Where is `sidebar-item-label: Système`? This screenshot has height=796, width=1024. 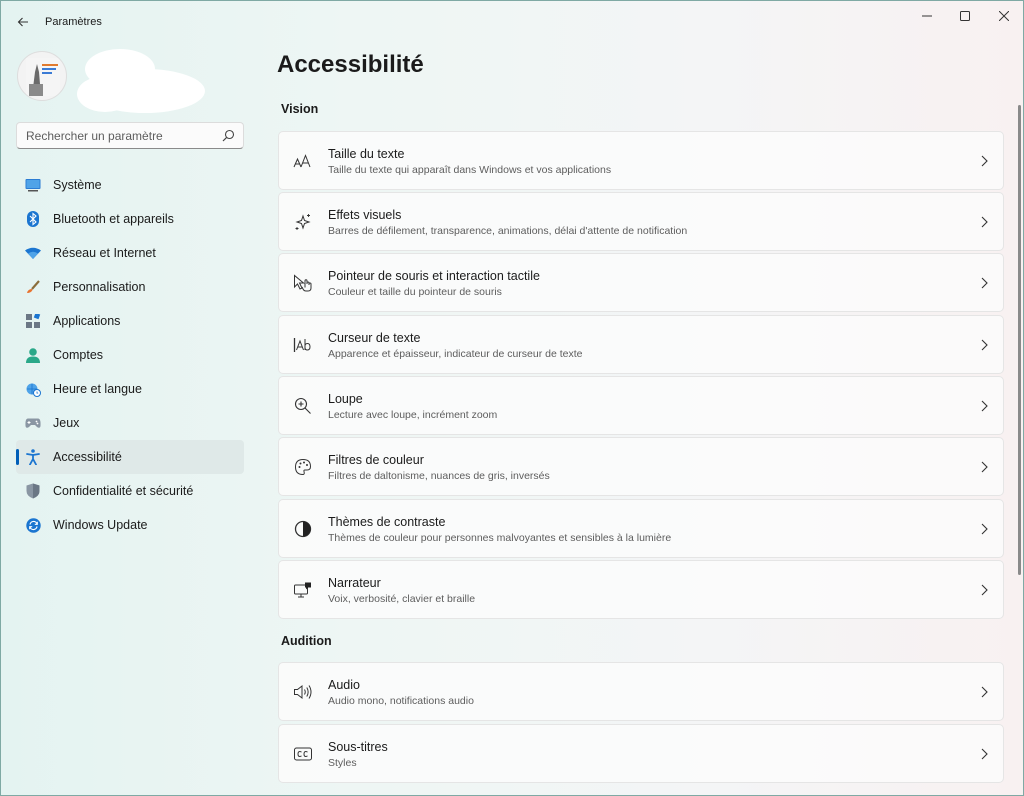 sidebar-item-label: Système is located at coordinates (77, 185).